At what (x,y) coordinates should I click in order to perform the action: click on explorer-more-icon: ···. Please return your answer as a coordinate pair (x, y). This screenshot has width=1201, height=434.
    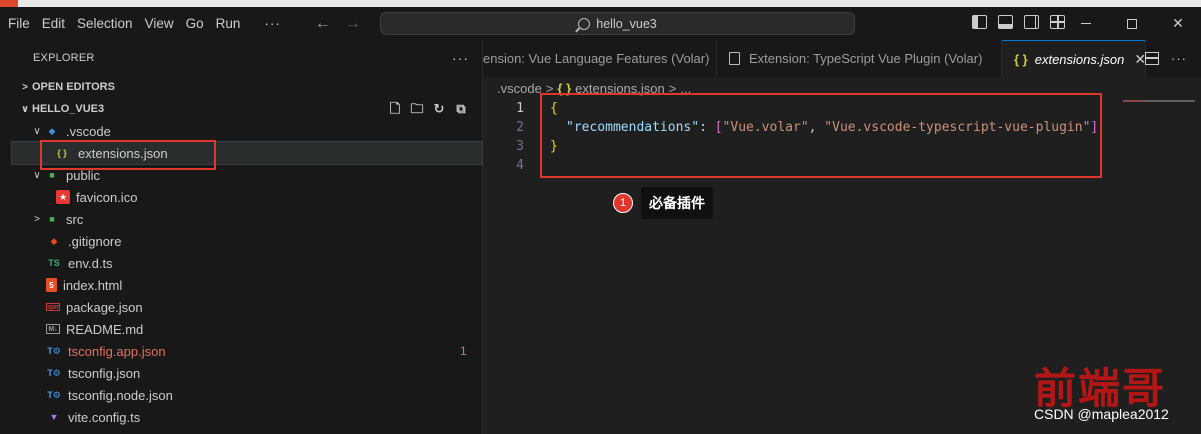
    Looking at the image, I should click on (460, 58).